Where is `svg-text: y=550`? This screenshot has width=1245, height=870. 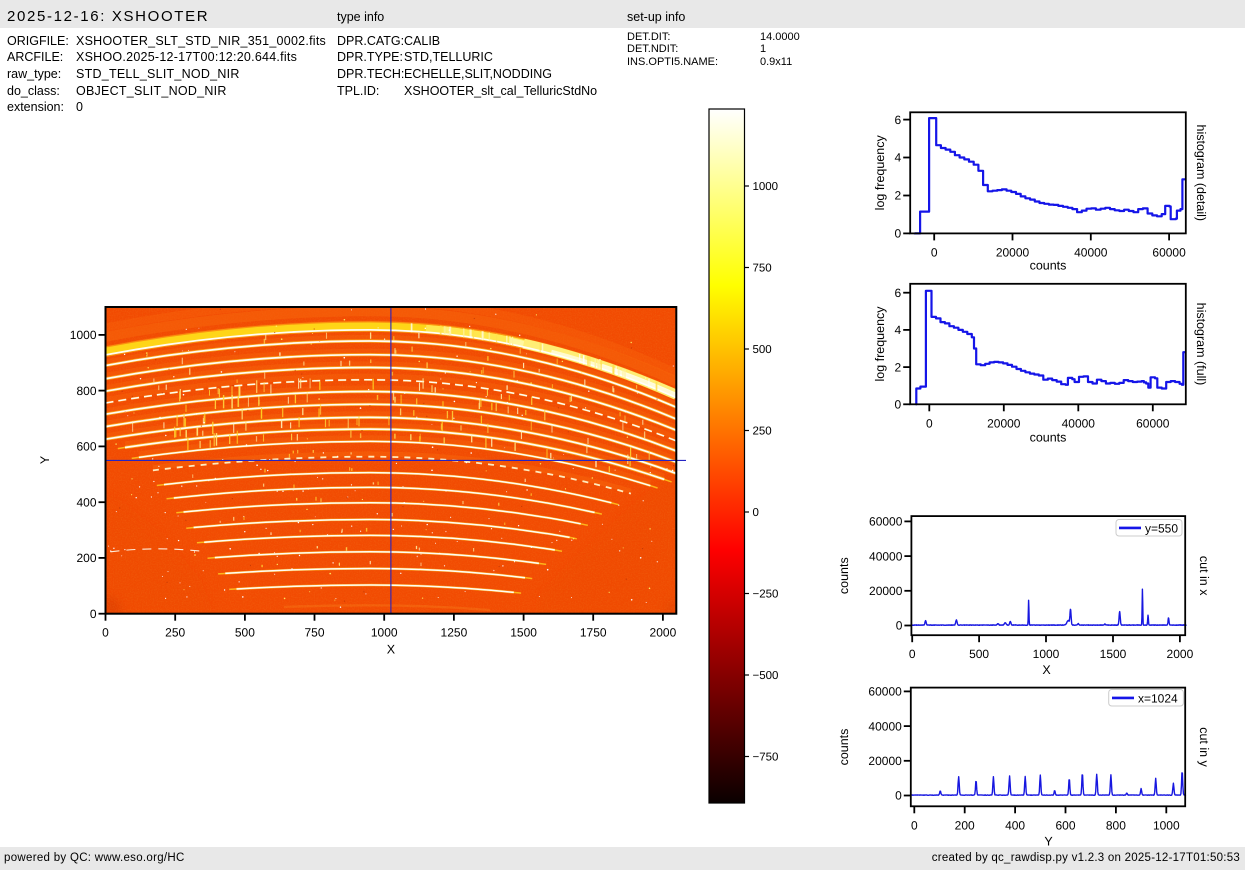 svg-text: y=550 is located at coordinates (1161, 528).